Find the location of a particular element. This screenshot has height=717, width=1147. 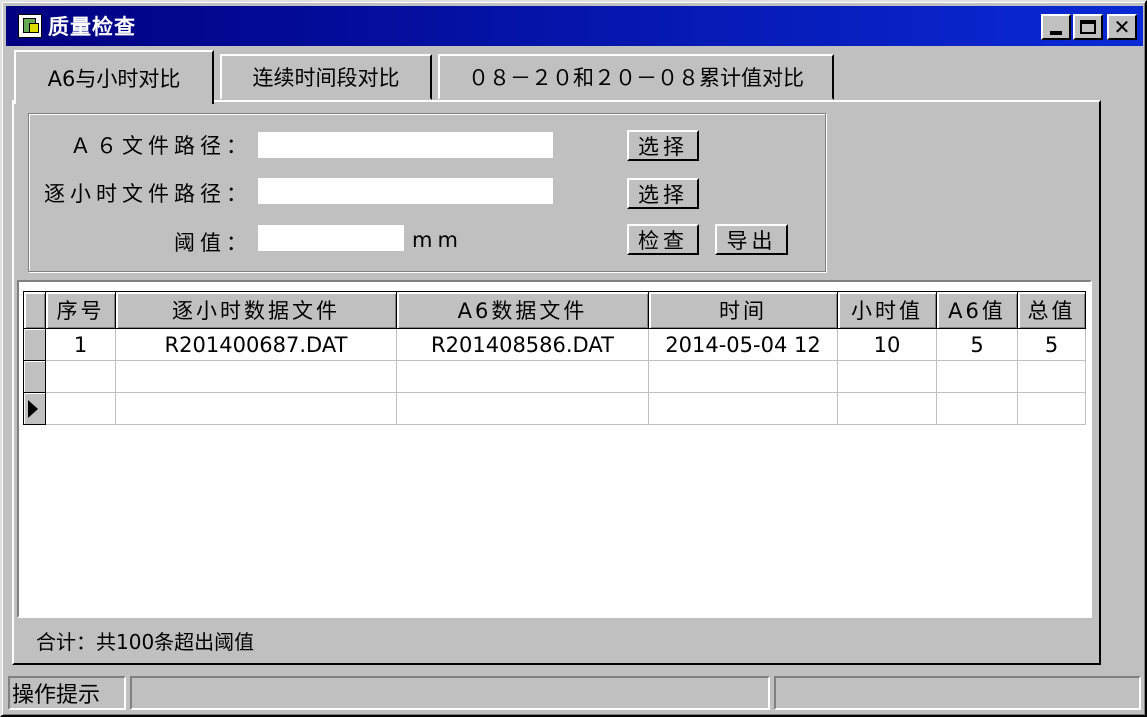

cell-index: 1 is located at coordinates (80, 344).